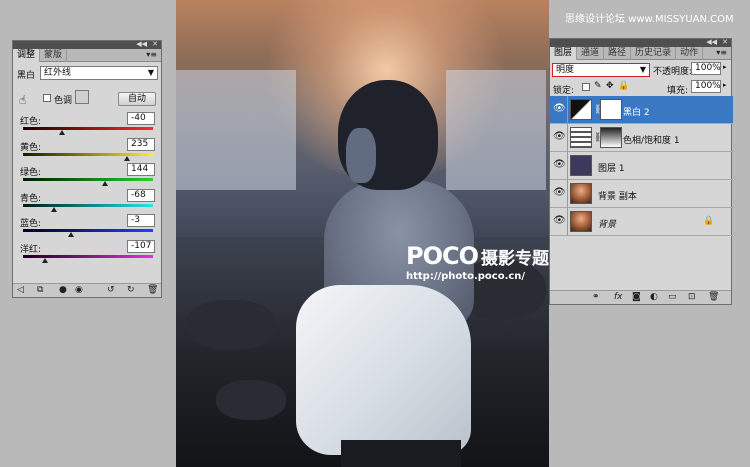 Image resolution: width=750 pixels, height=467 pixels. I want to click on group-icon: ▭, so click(672, 297).